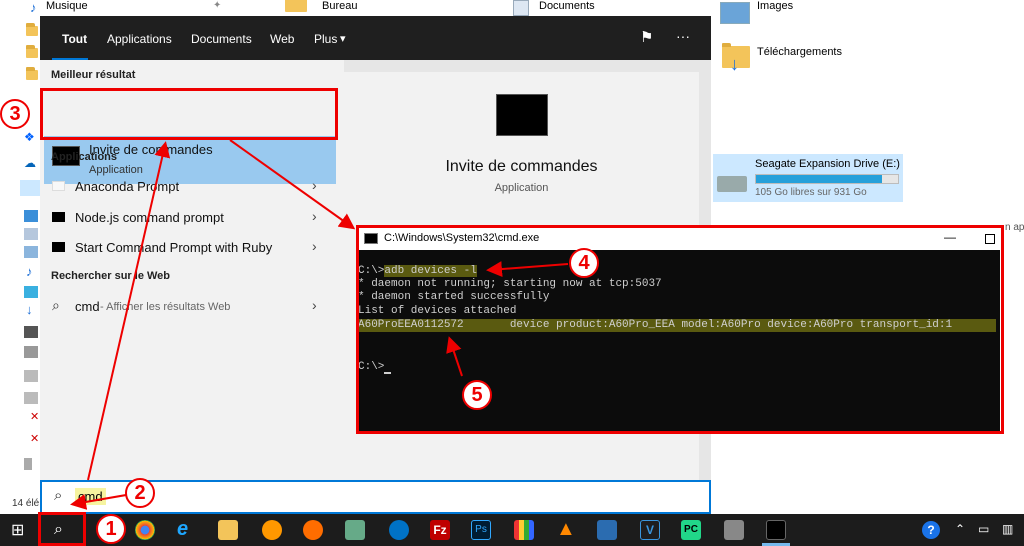 This screenshot has width=1024, height=546. What do you see at coordinates (140, 493) in the screenshot?
I see `step-badge-2: 2` at bounding box center [140, 493].